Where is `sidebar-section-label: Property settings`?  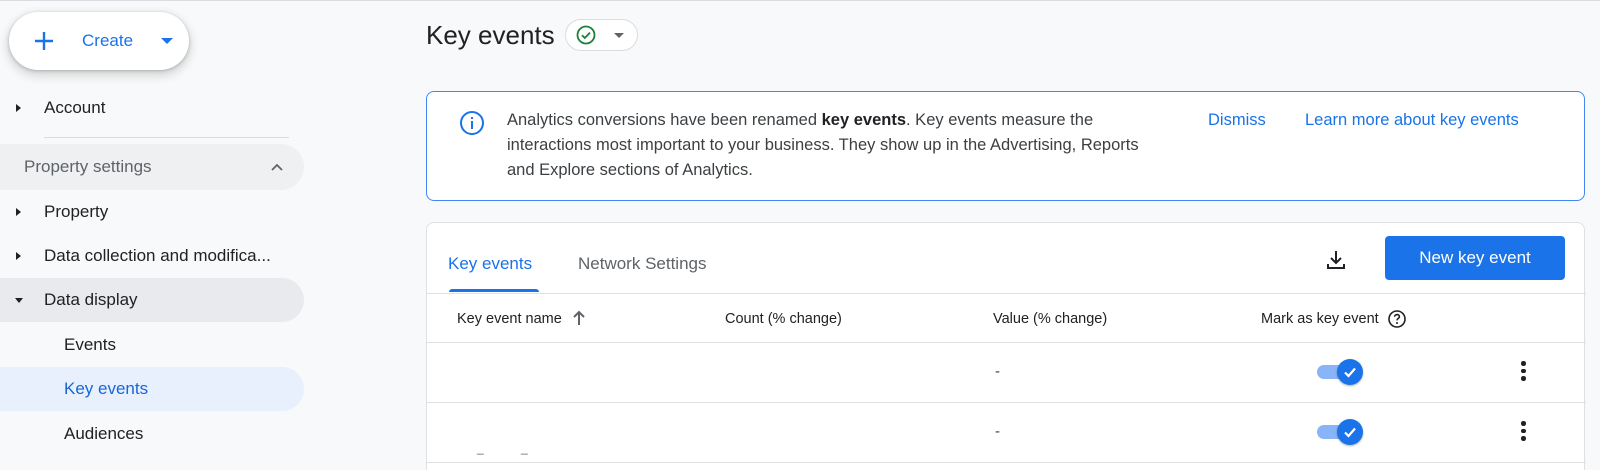 sidebar-section-label: Property settings is located at coordinates (88, 166).